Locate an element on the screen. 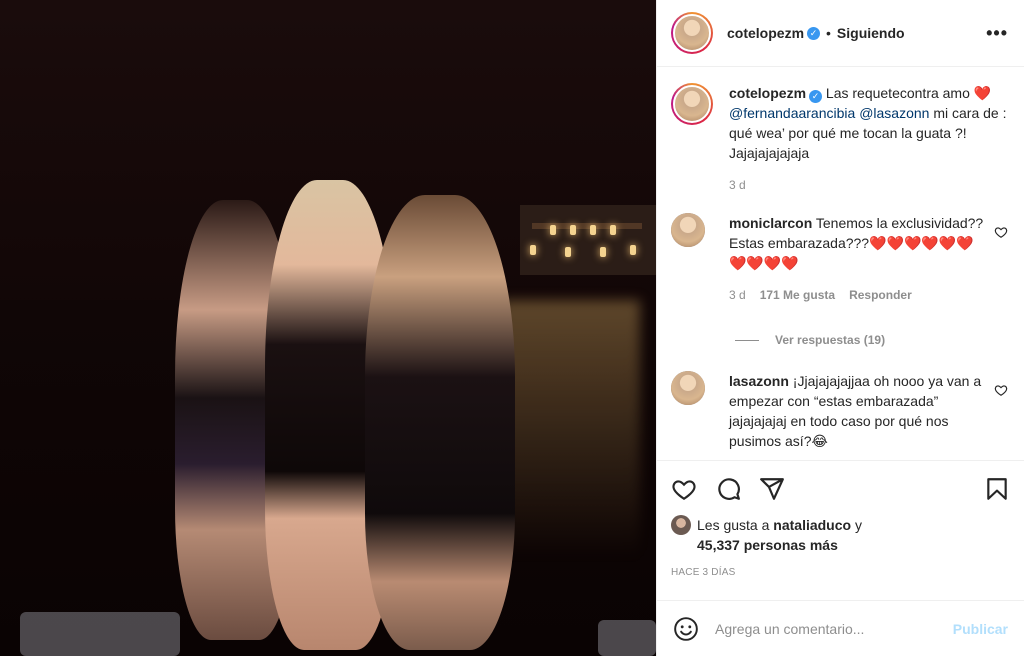 Image resolution: width=1024 pixels, height=656 pixels. comment-time: 3 d is located at coordinates (737, 295).